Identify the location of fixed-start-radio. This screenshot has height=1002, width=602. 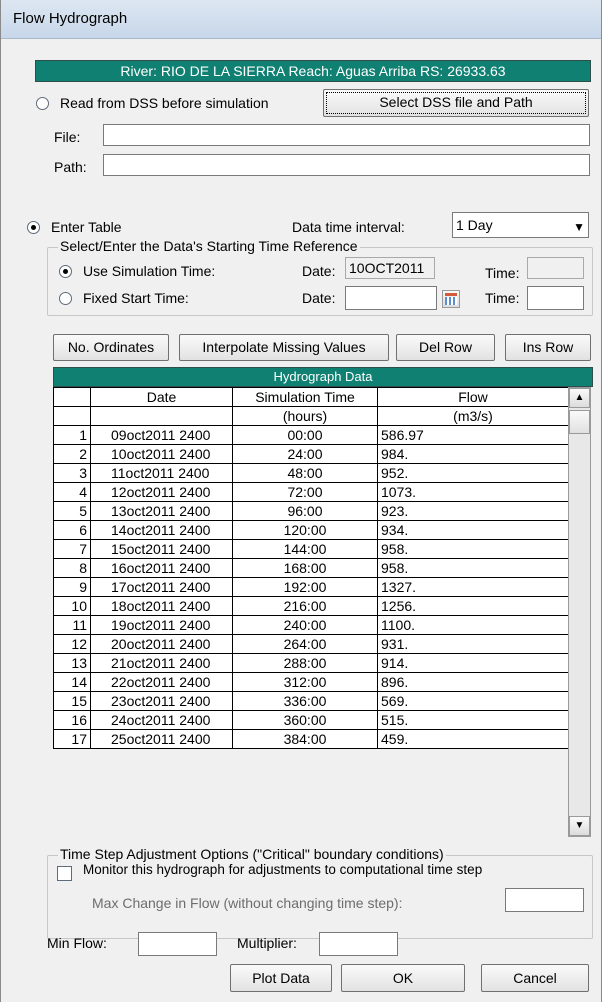
(65, 298).